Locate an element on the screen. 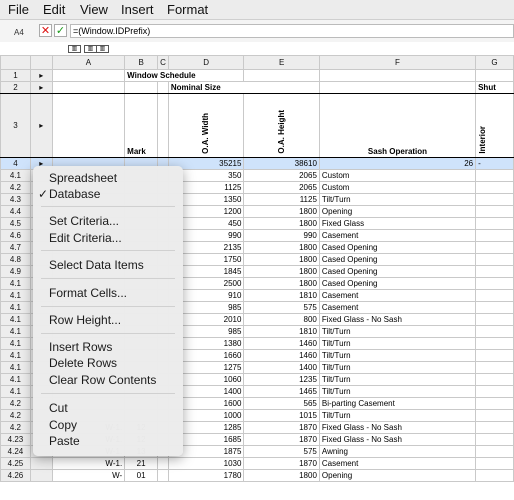 The width and height of the screenshot is (514, 500). menu-item-cut: Cut is located at coordinates (58, 408).